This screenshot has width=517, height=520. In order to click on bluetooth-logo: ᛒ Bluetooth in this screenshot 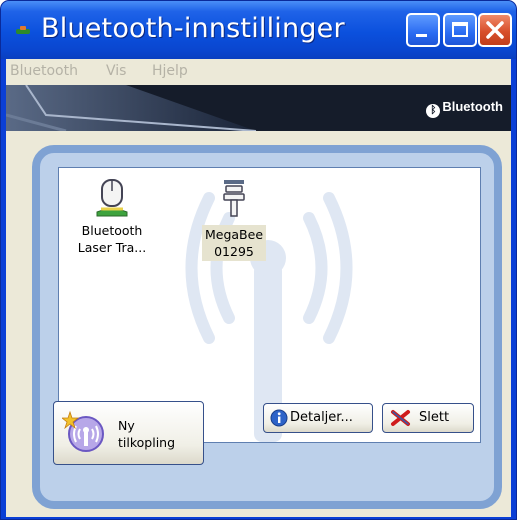, I will do `click(464, 108)`.